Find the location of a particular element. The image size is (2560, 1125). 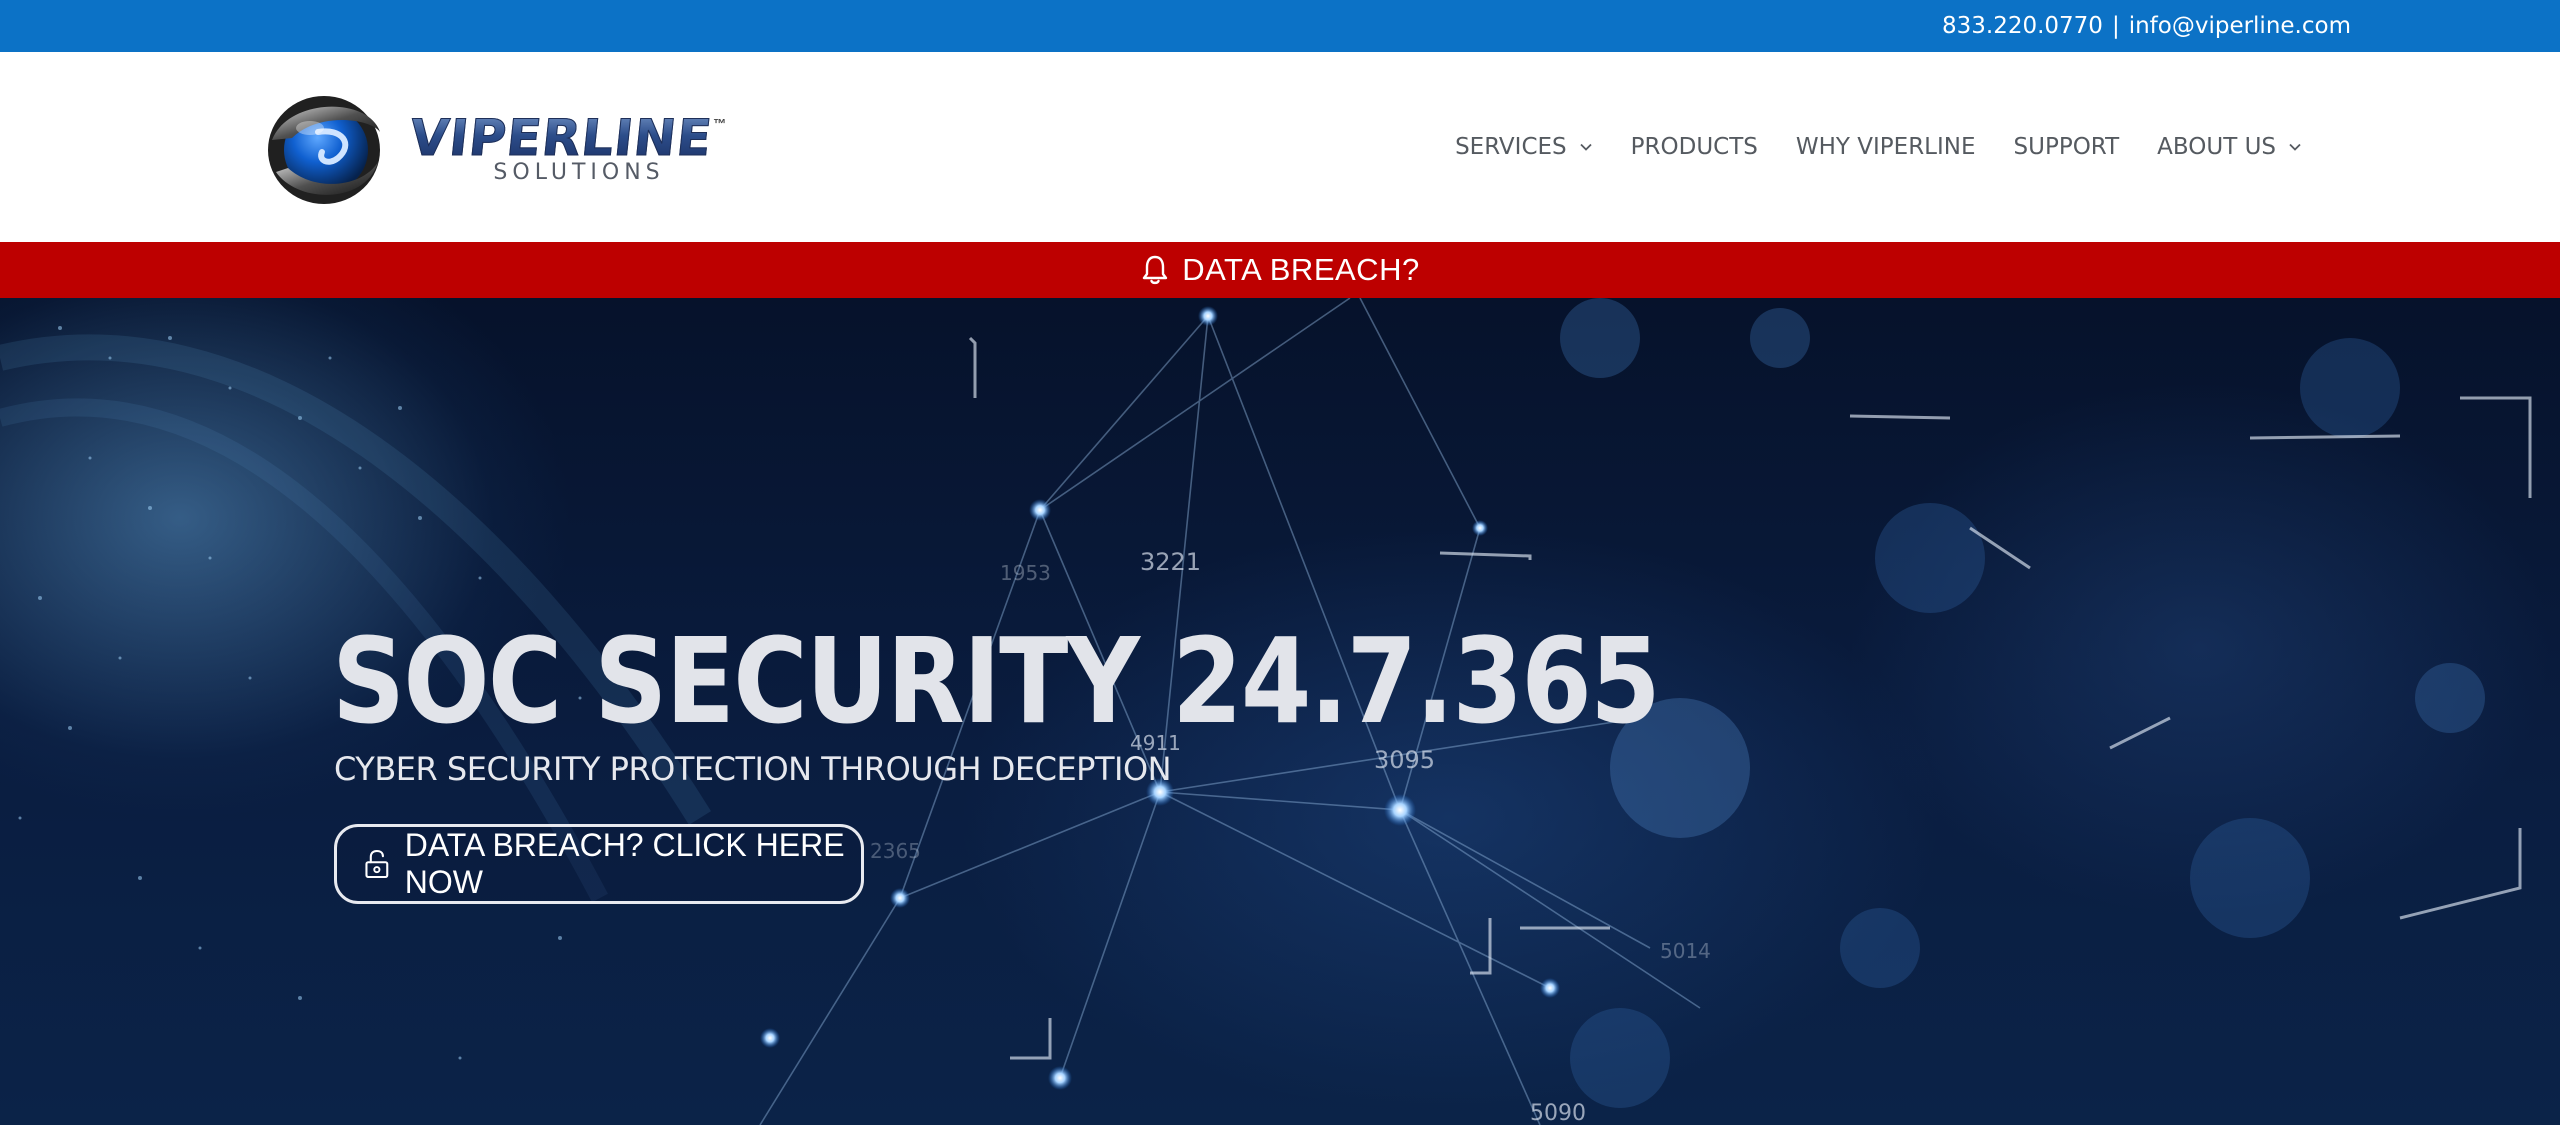

alert-label: DATA BREACH? is located at coordinates (1301, 269).